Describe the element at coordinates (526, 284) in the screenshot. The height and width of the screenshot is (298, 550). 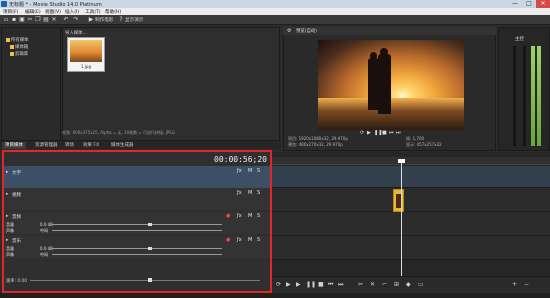
I see `zoom-out-icon: −` at that location.